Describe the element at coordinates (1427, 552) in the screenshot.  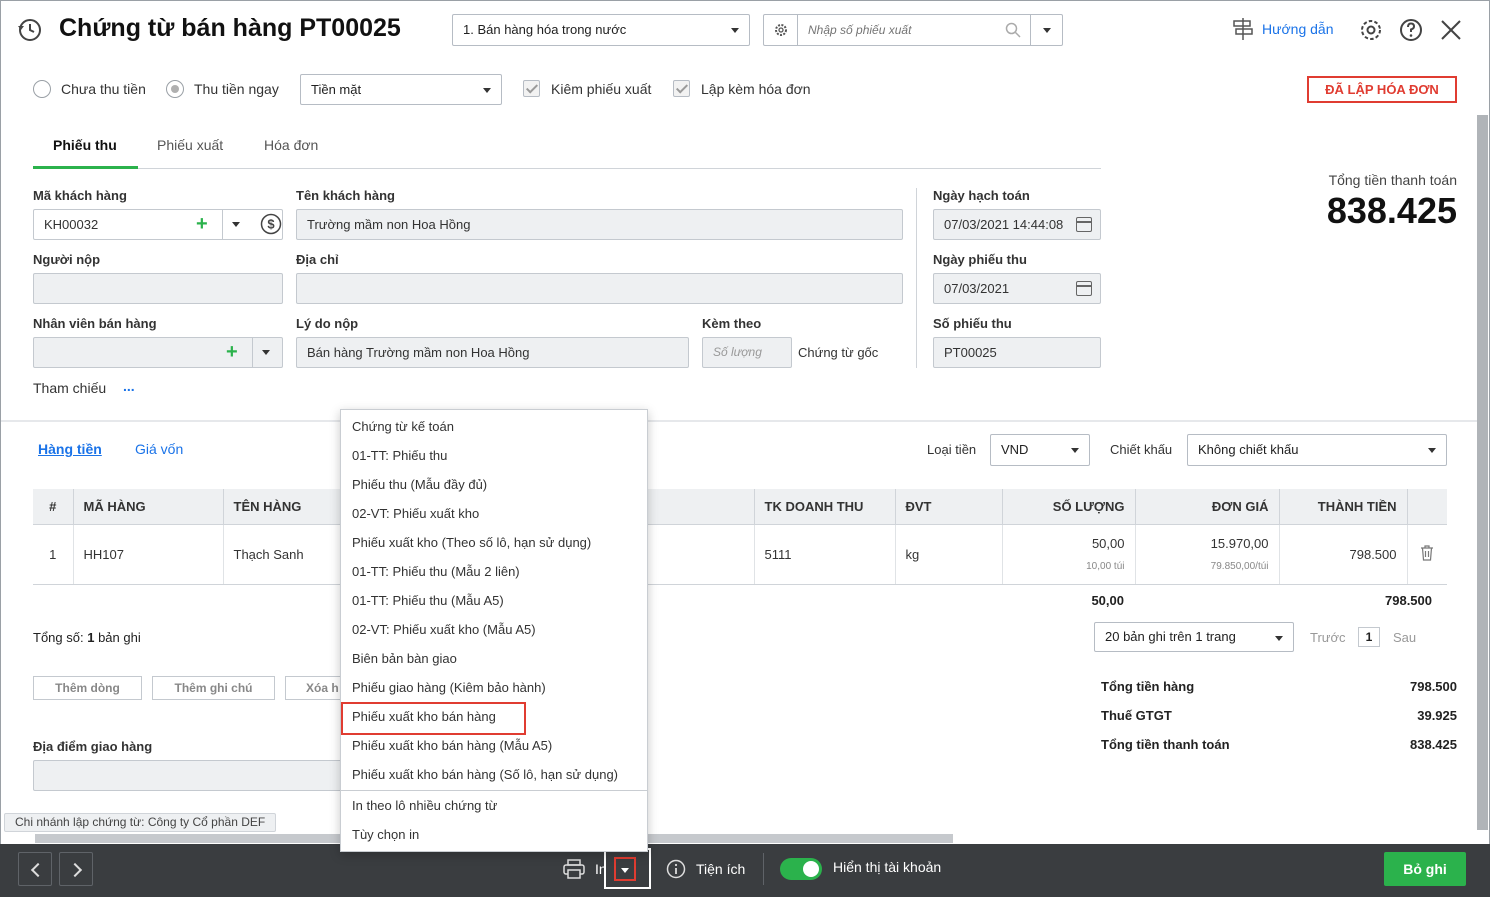
I see `trash-icon` at that location.